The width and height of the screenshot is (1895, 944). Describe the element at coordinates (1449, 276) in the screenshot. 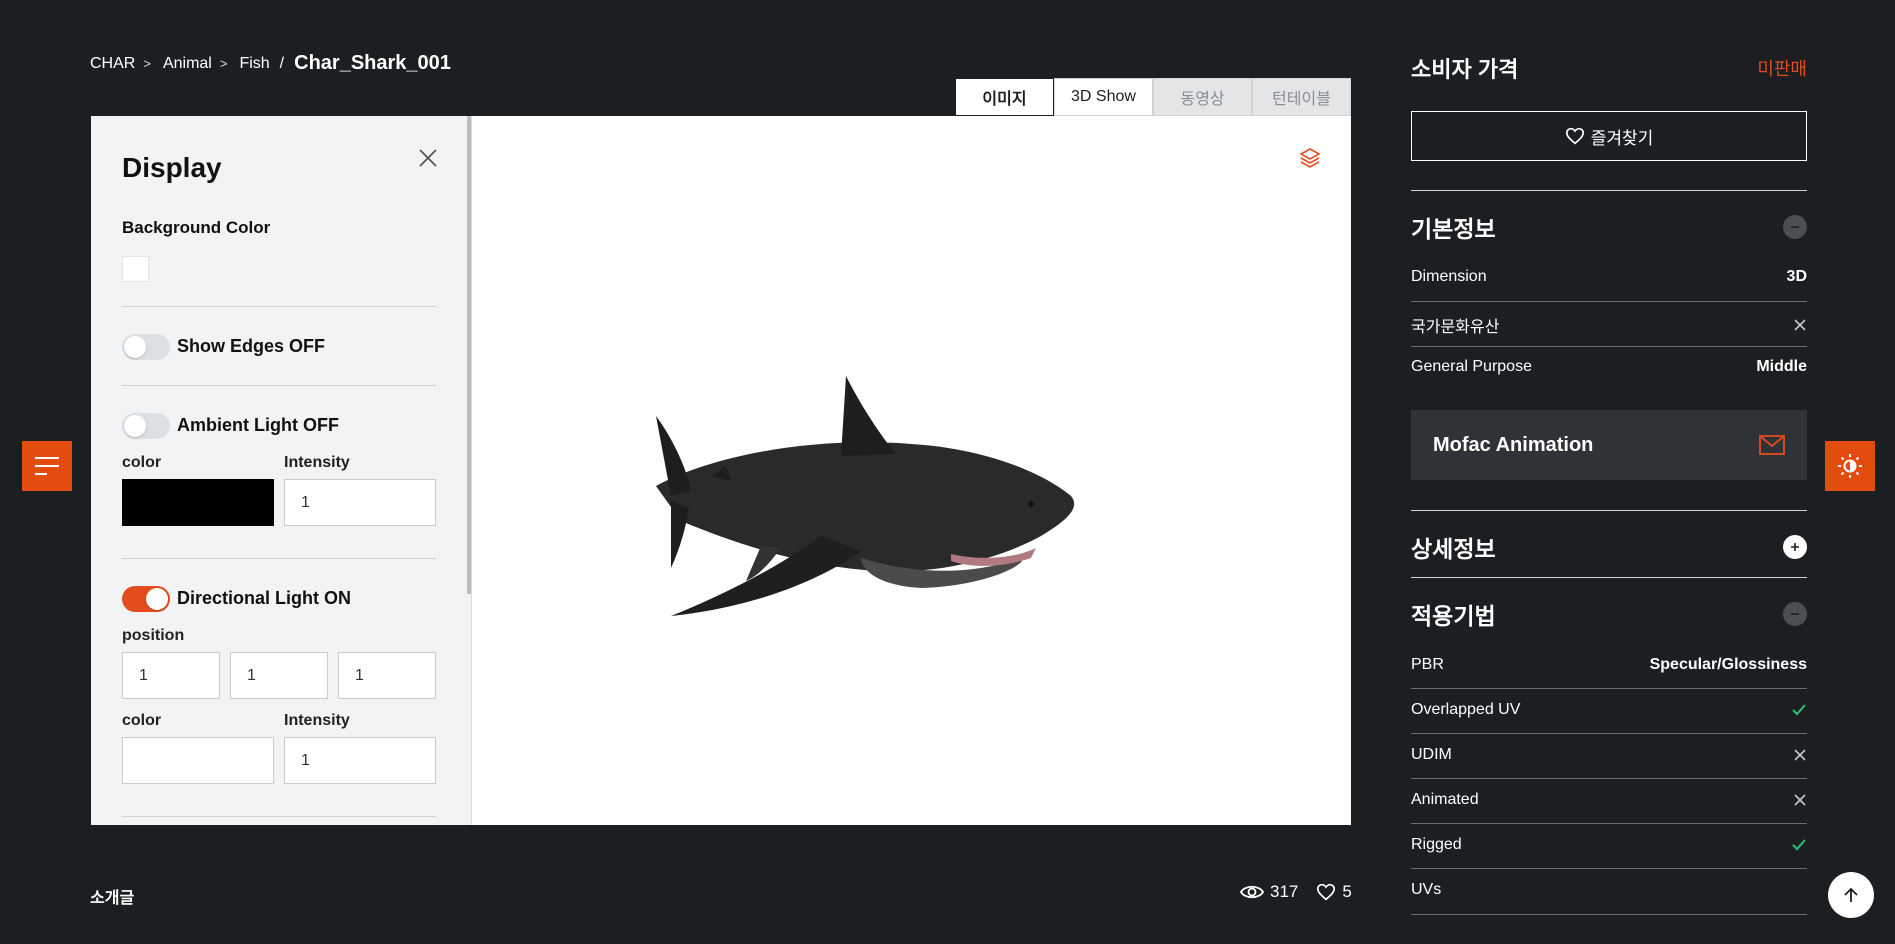

I see `info-label: Dimension` at that location.